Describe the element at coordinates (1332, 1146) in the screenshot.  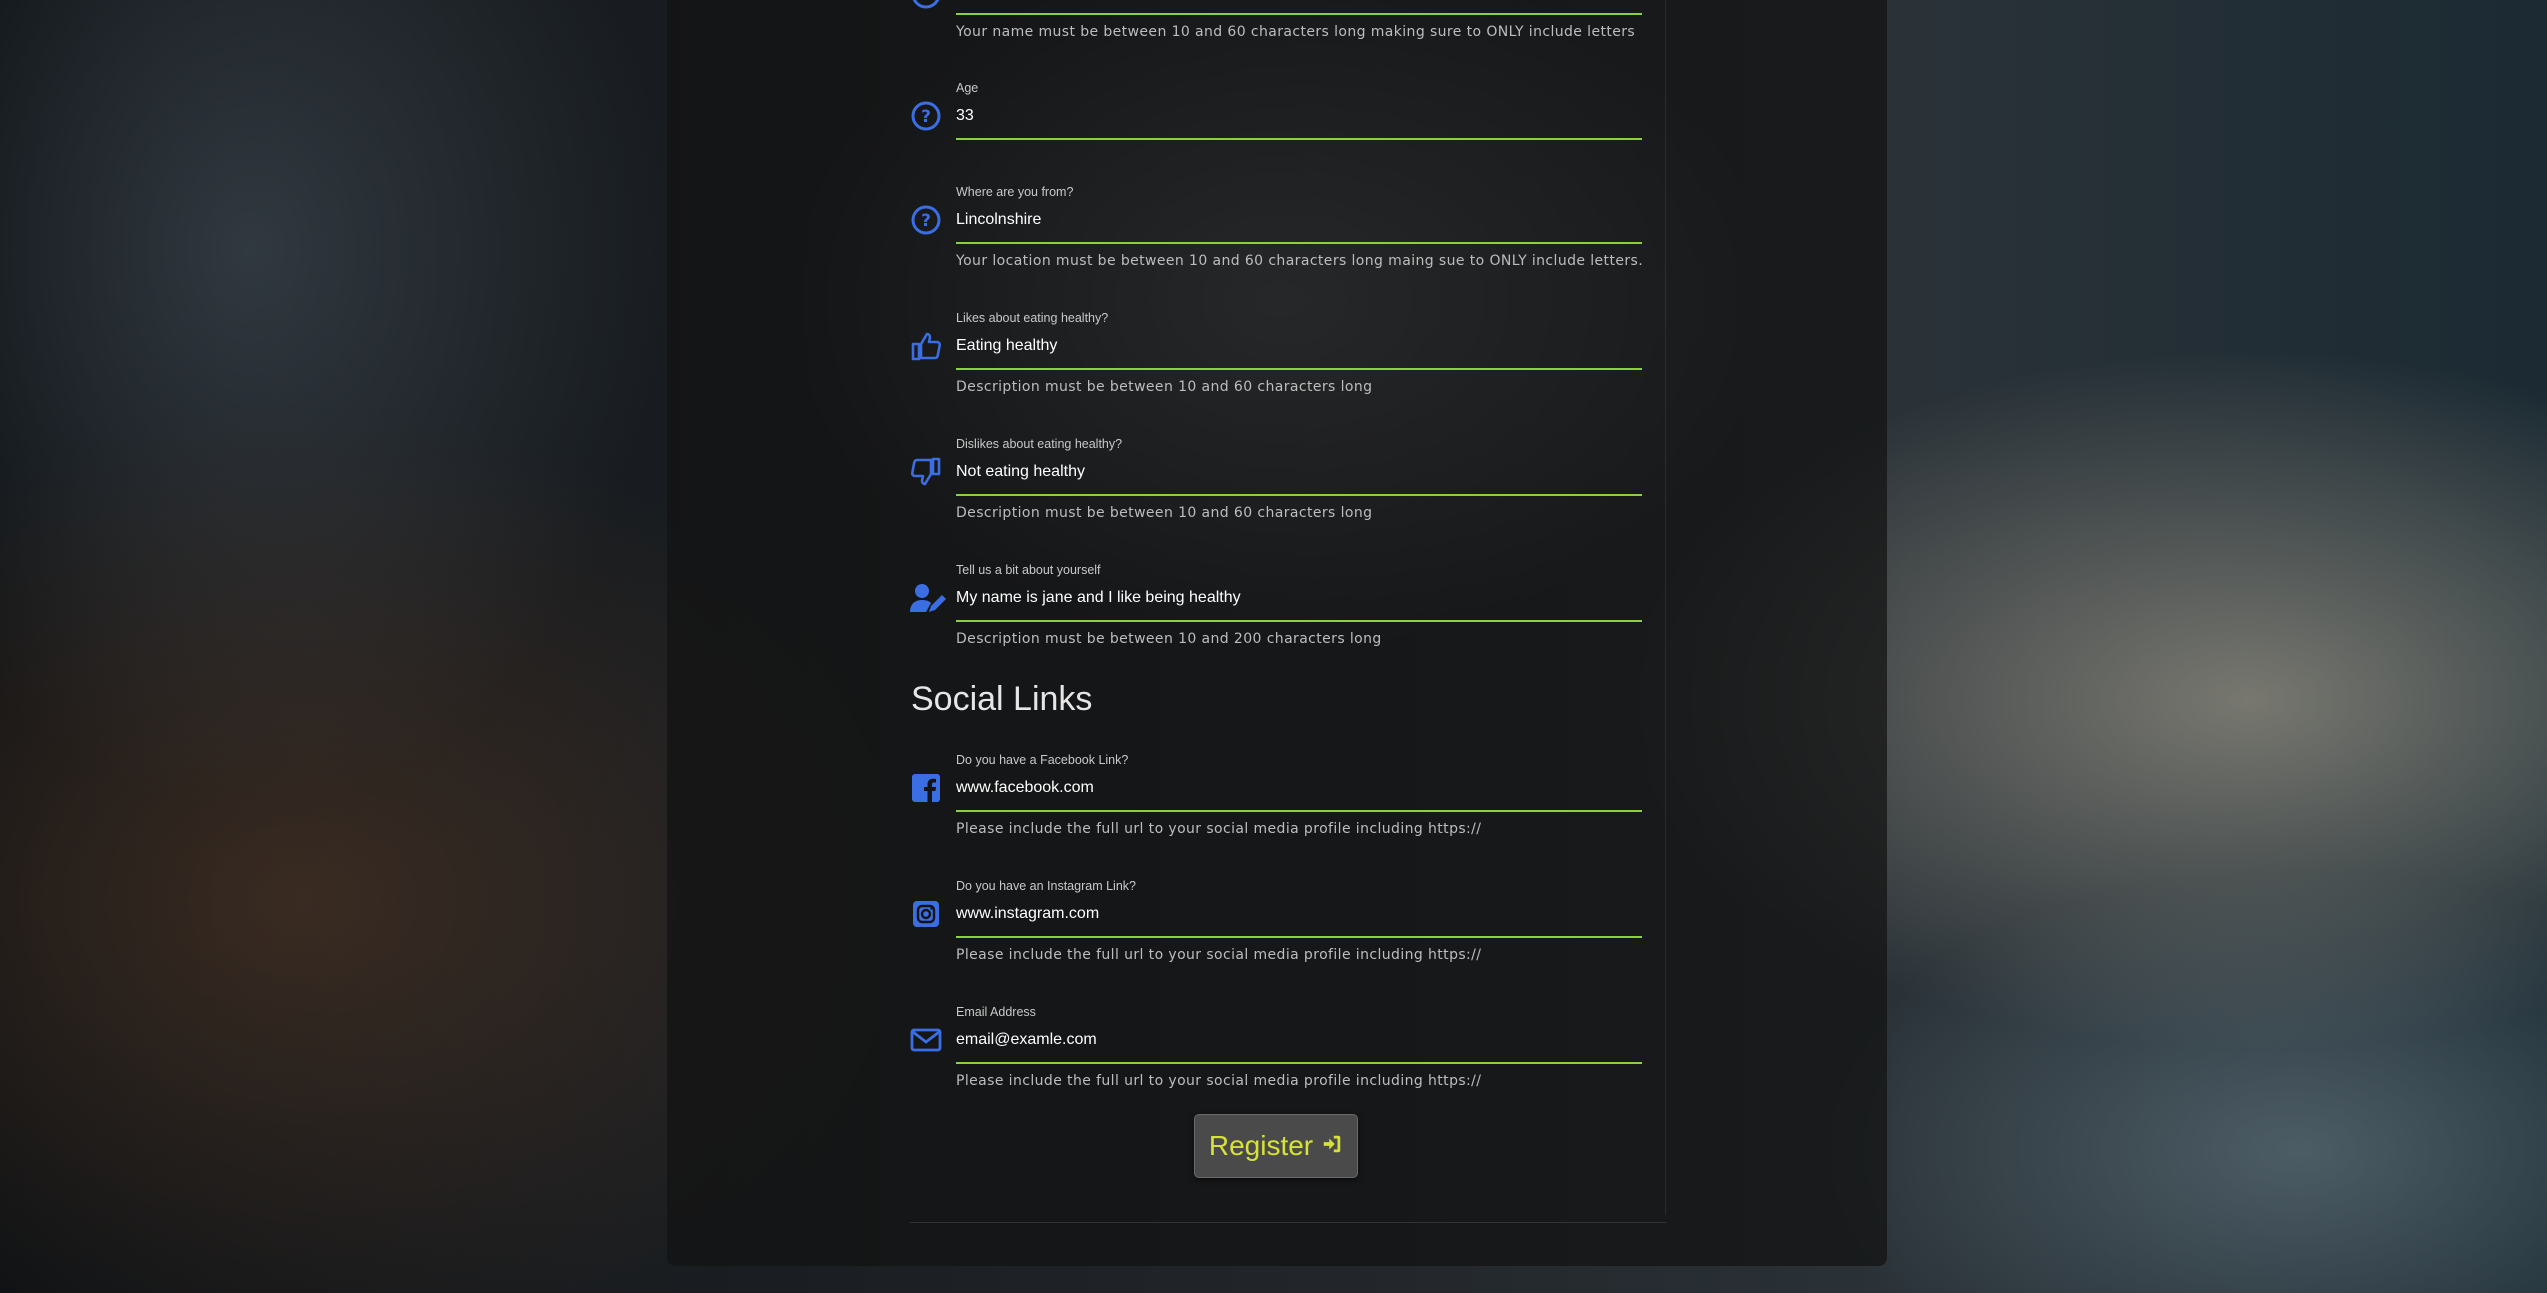
I see `sign-in-icon` at that location.